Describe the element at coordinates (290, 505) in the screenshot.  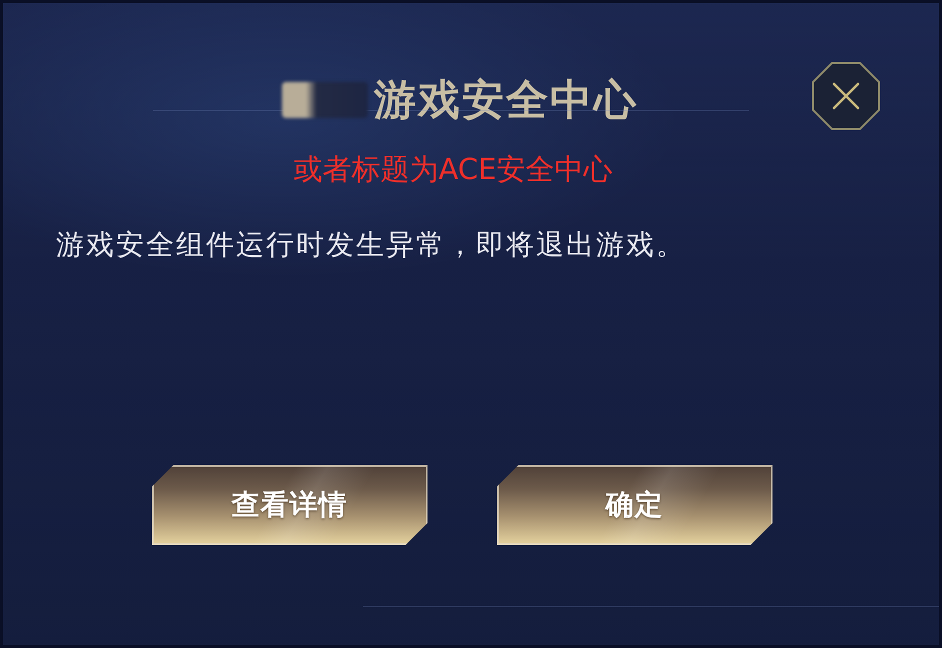
I see `details-button: 查看详情` at that location.